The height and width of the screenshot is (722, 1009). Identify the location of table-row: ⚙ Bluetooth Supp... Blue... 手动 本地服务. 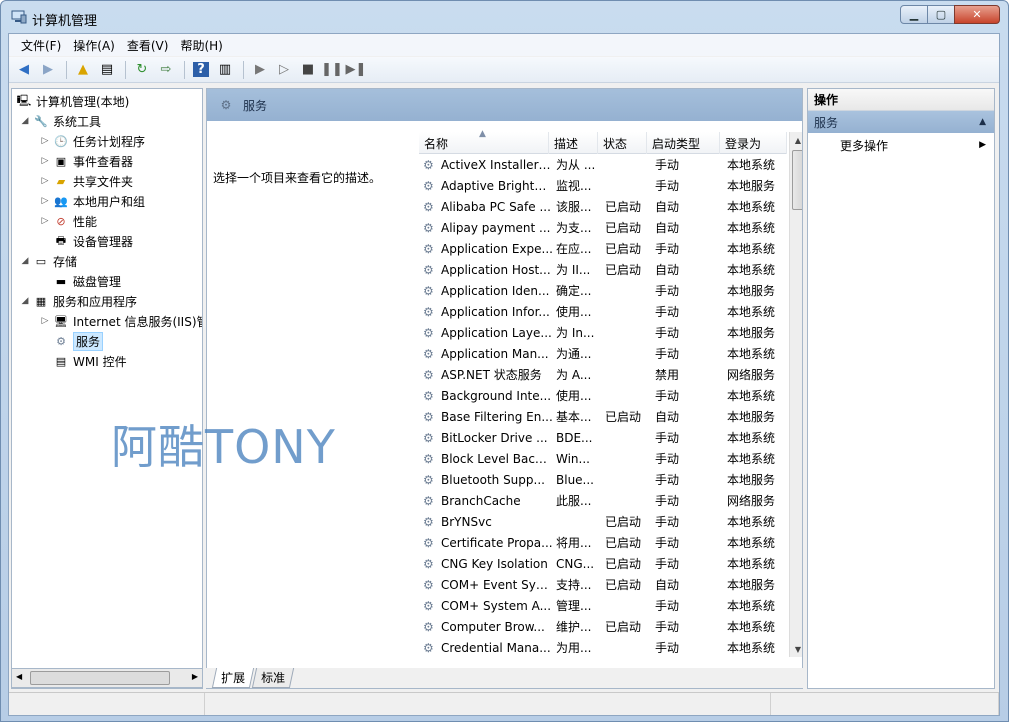
(603, 479).